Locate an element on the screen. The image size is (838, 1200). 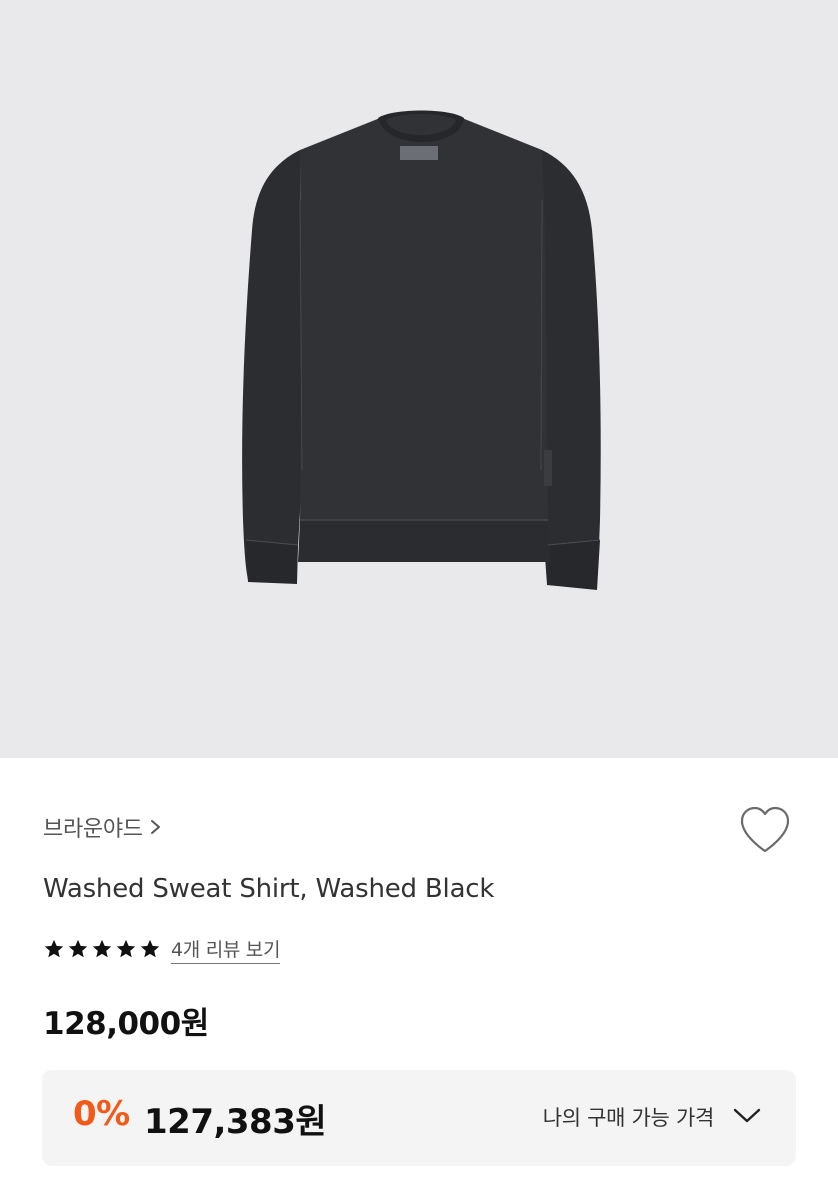
heart-outline-icon is located at coordinates (765, 829).